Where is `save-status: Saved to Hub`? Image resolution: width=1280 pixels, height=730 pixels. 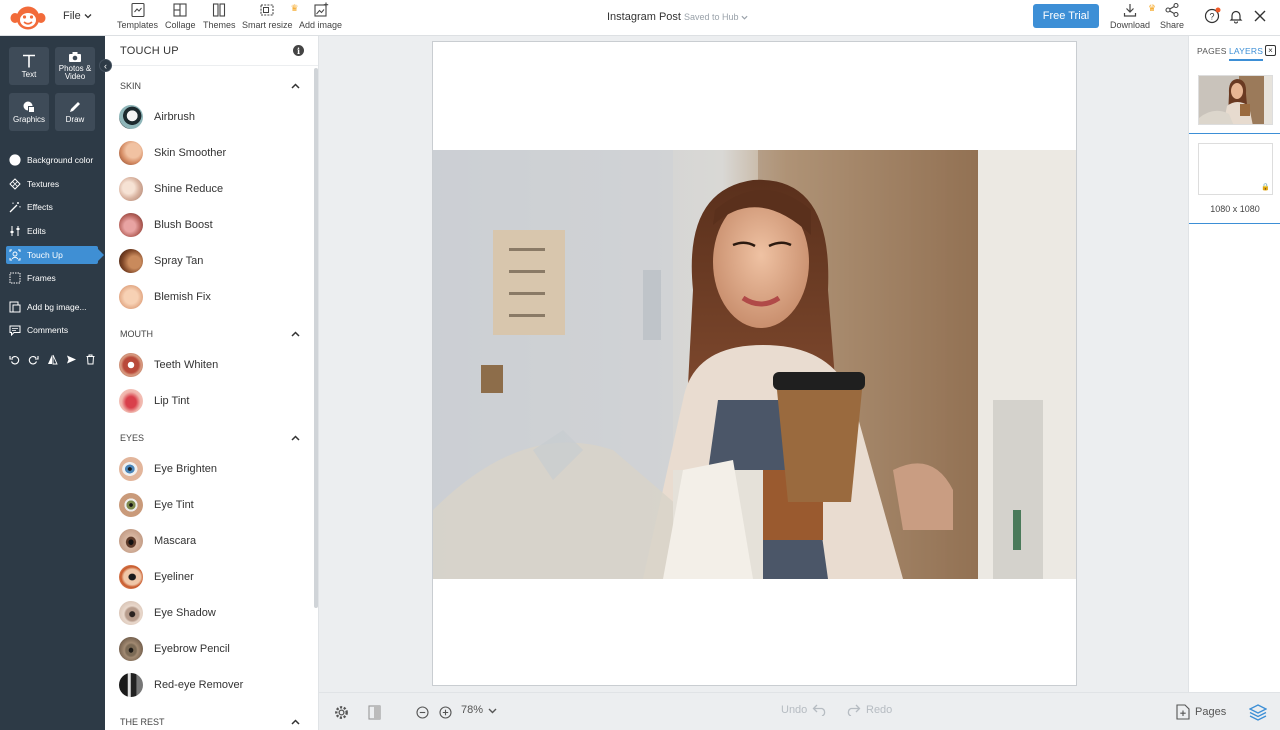 save-status: Saved to Hub is located at coordinates (716, 17).